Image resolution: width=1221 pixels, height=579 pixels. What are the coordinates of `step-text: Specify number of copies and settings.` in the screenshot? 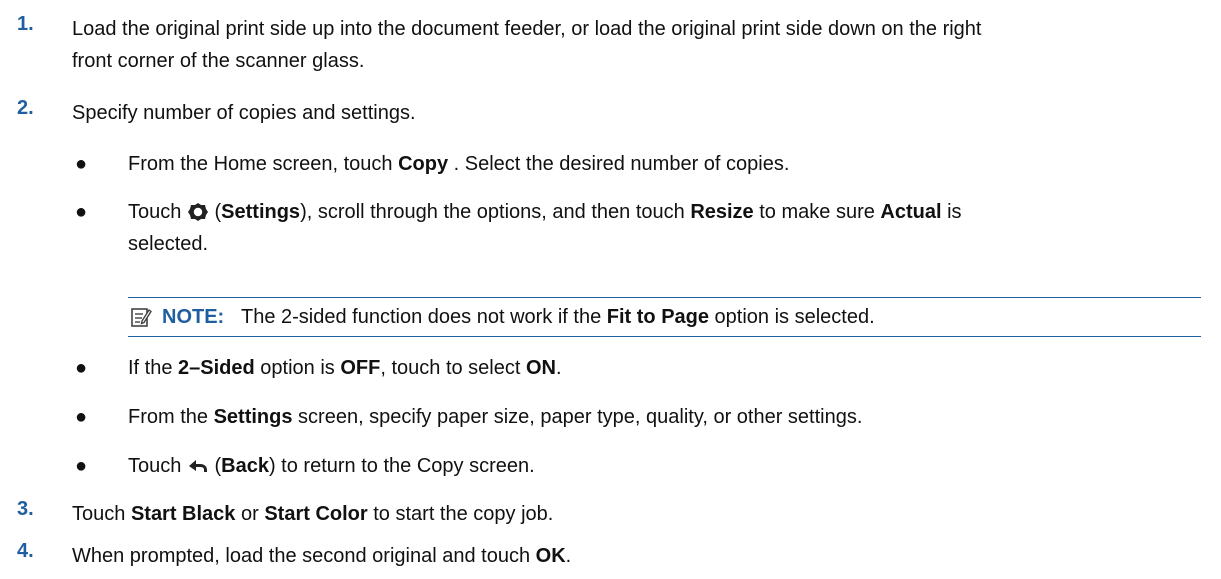 It's located at (244, 113).